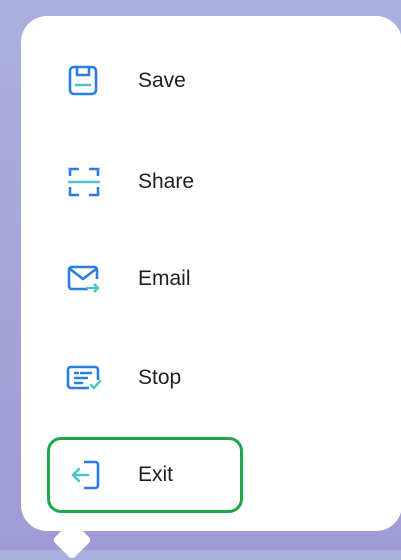  I want to click on share-icon, so click(84, 182).